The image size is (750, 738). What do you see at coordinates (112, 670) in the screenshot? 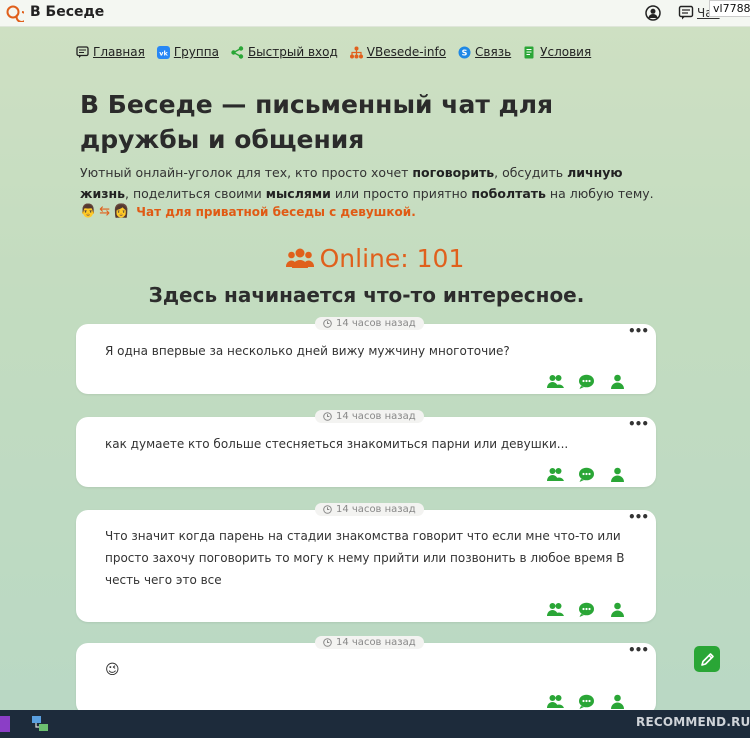
I see `post-text: 😉` at bounding box center [112, 670].